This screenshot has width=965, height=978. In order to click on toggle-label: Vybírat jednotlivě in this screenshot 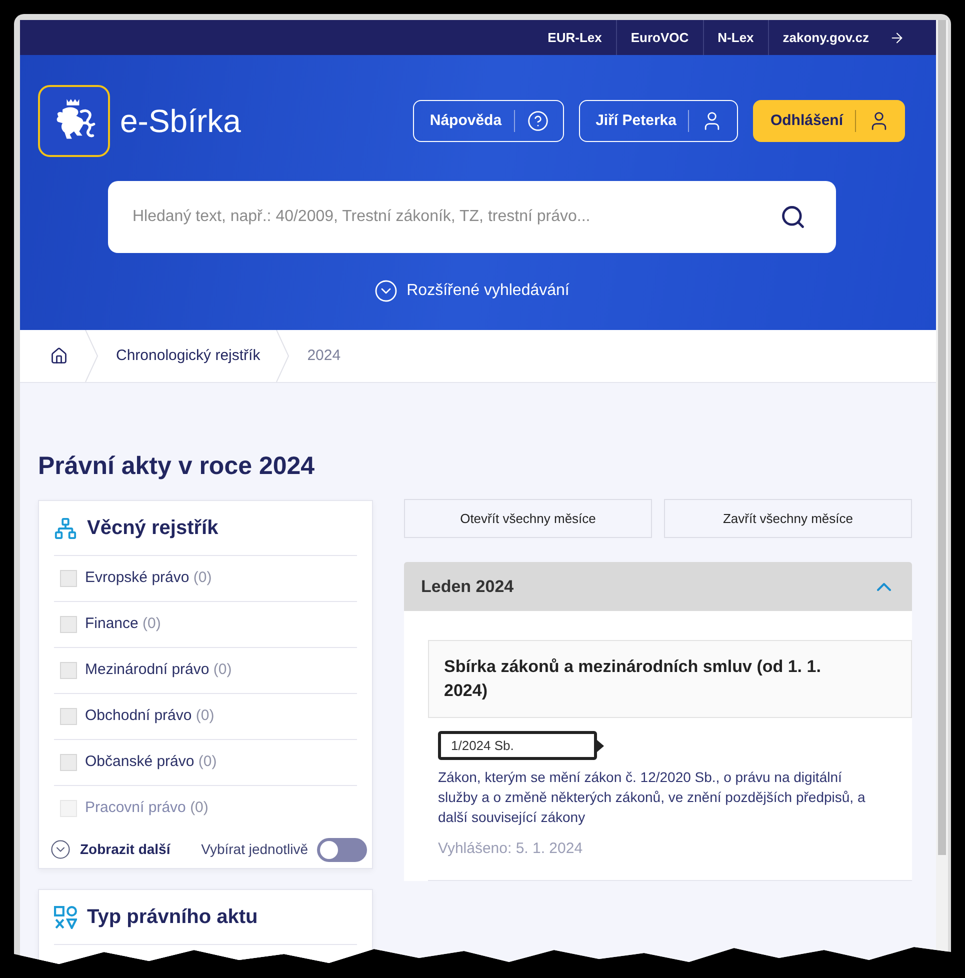, I will do `click(254, 849)`.